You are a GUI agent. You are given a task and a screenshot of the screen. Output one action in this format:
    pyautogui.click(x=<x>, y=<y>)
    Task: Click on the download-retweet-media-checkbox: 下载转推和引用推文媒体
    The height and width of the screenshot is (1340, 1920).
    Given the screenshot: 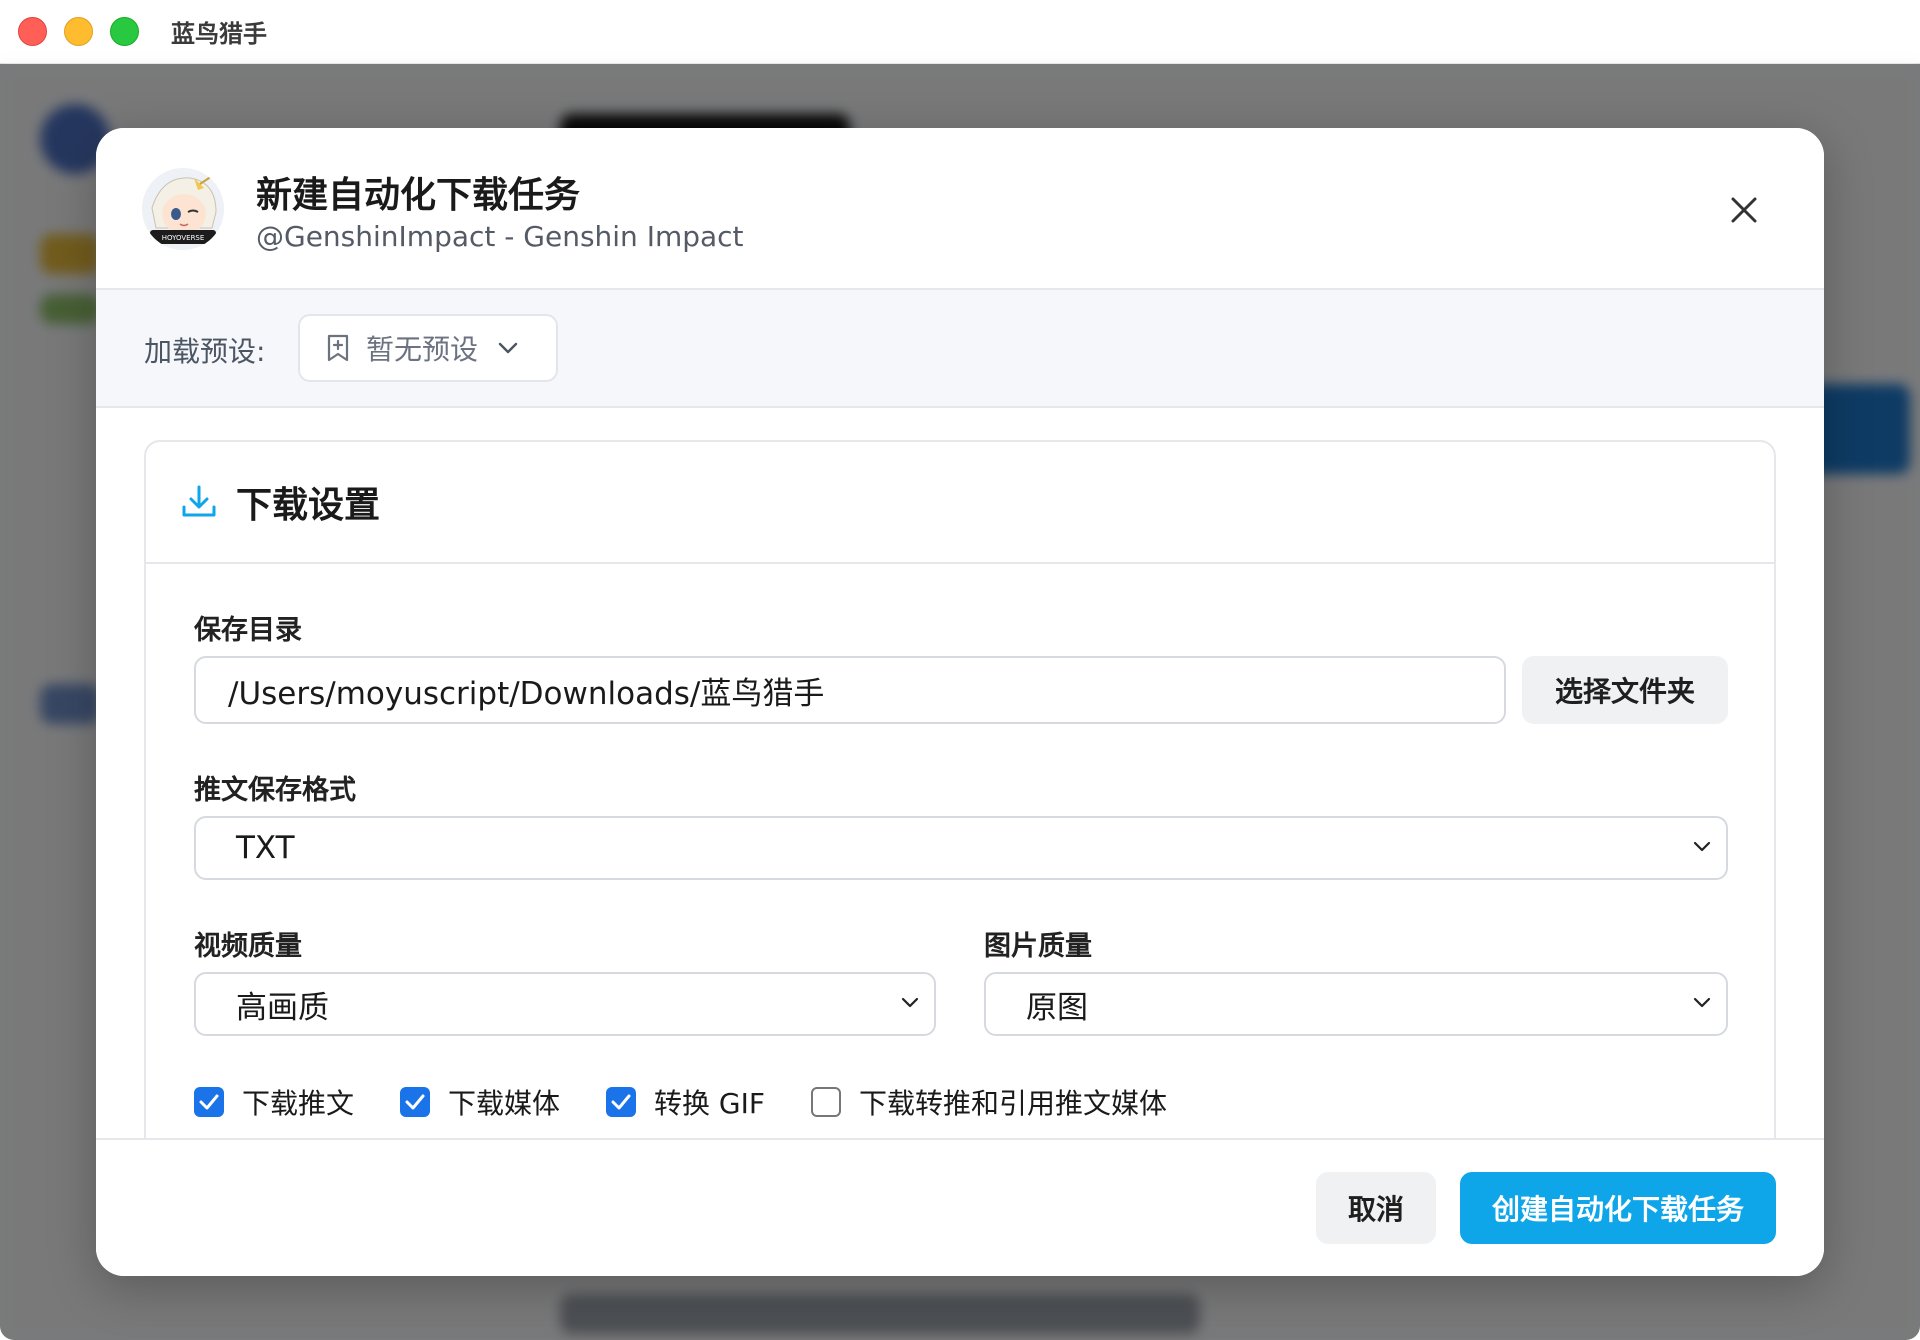 What is the action you would take?
    pyautogui.click(x=989, y=1102)
    